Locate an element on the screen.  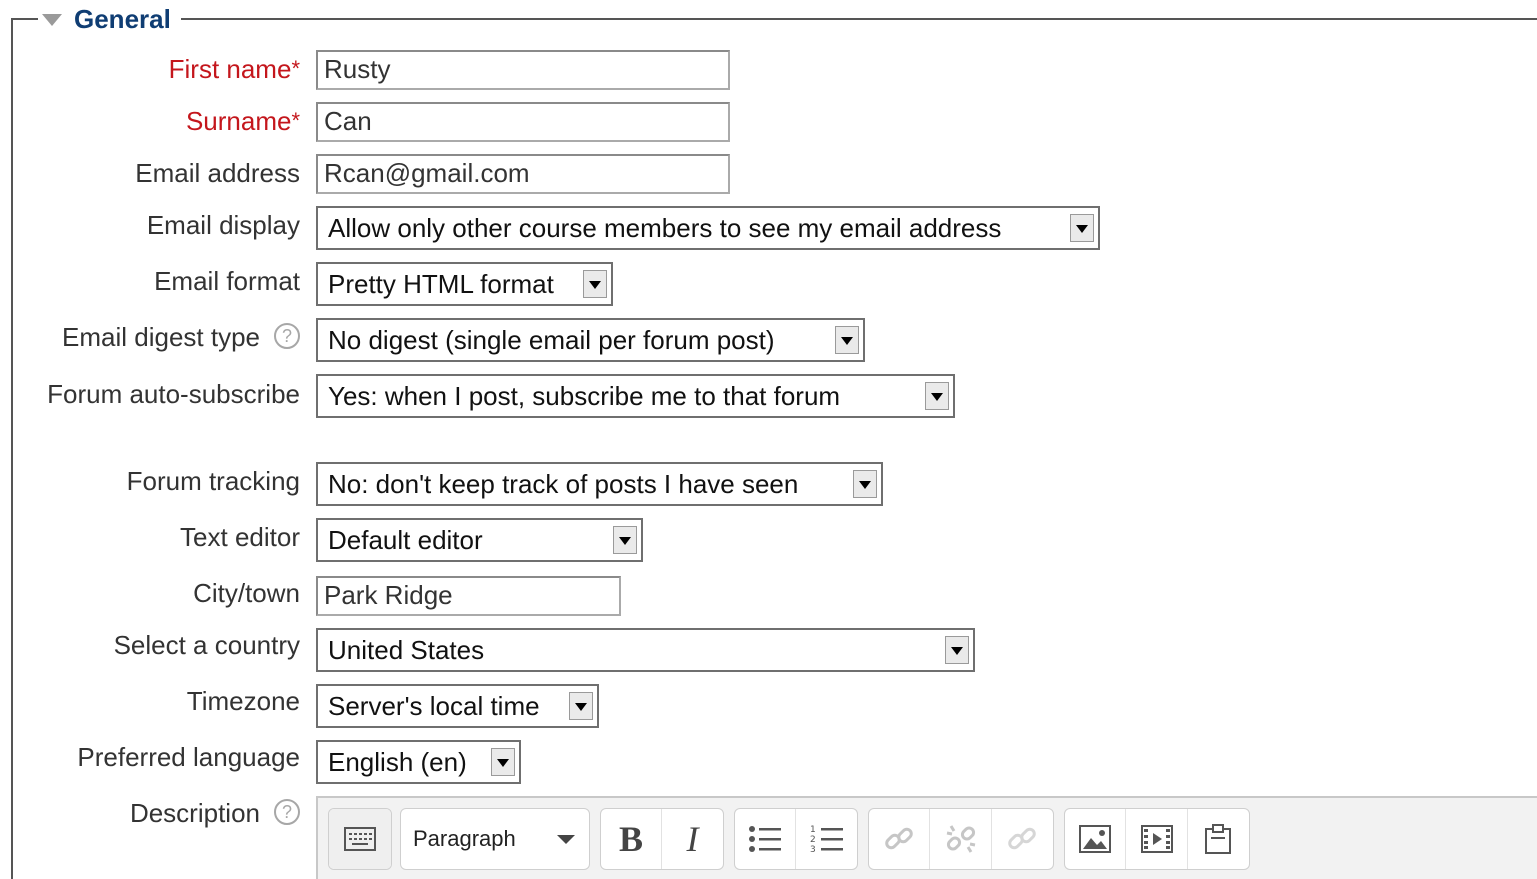
italic-icon: I is located at coordinates (692, 839).